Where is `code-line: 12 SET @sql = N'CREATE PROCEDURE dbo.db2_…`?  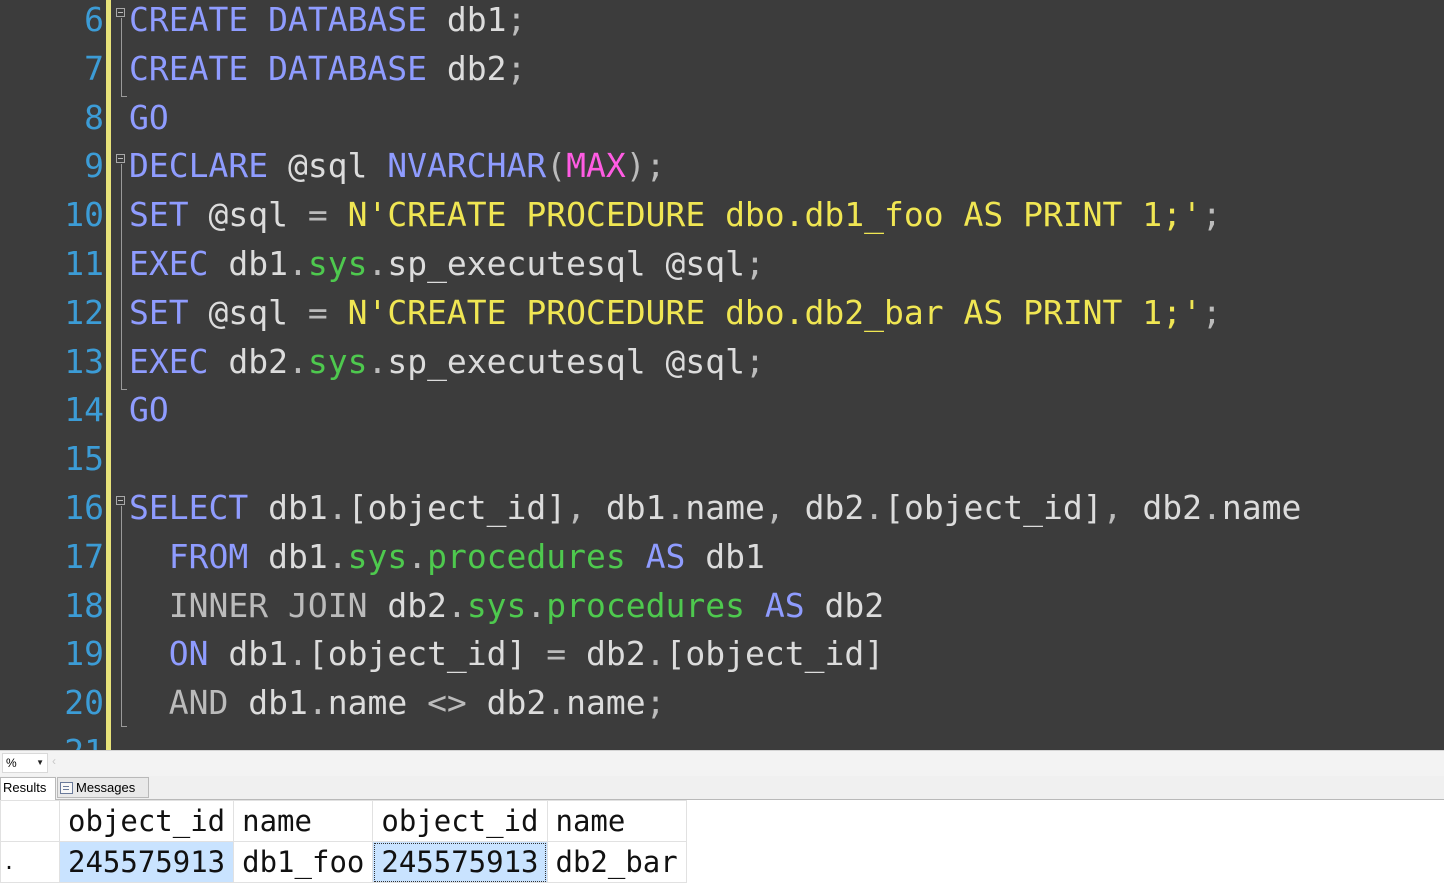 code-line: 12 SET @sql = N'CREATE PROCEDURE dbo.db2_… is located at coordinates (722, 315).